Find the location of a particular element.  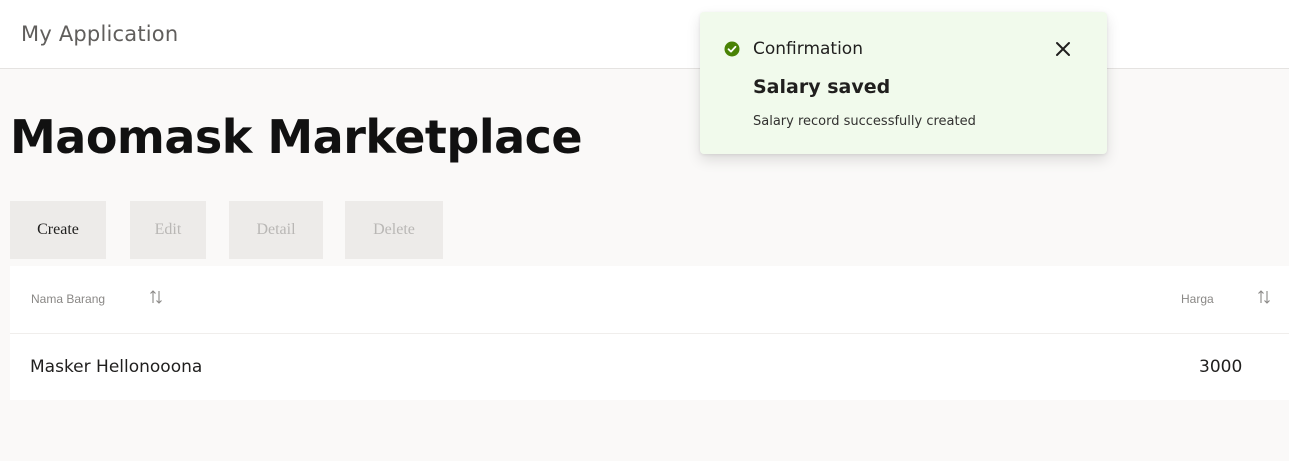

delete-button: Delete is located at coordinates (394, 230).